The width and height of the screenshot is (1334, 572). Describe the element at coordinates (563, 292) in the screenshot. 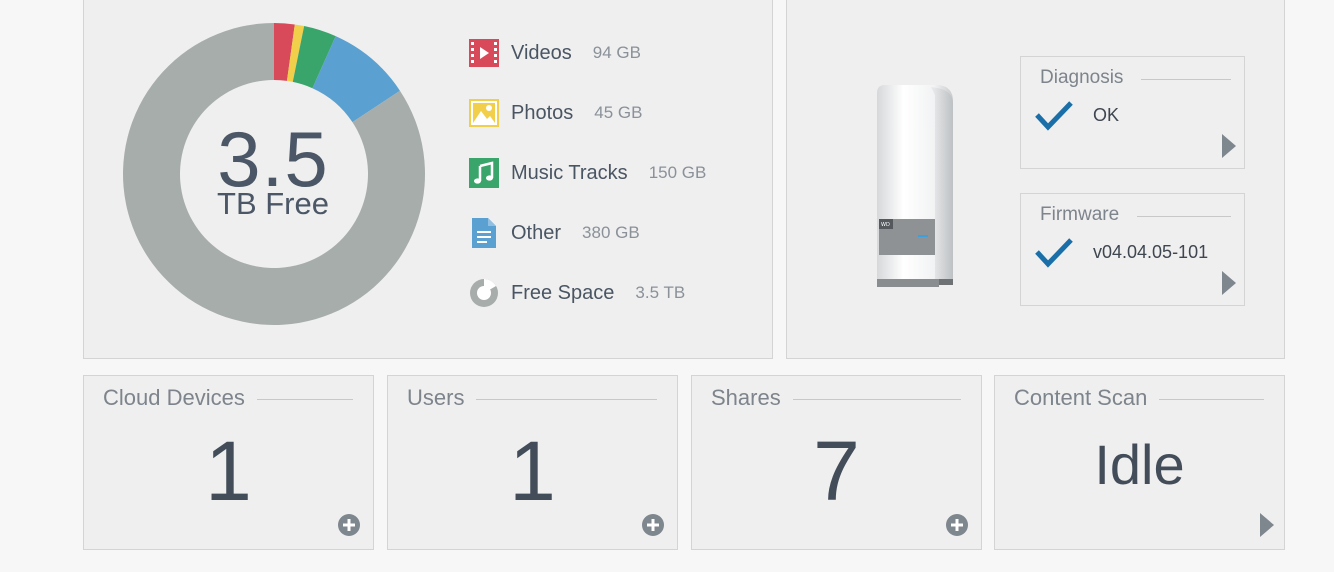

I see `legend-label-free-space: Free Space` at that location.